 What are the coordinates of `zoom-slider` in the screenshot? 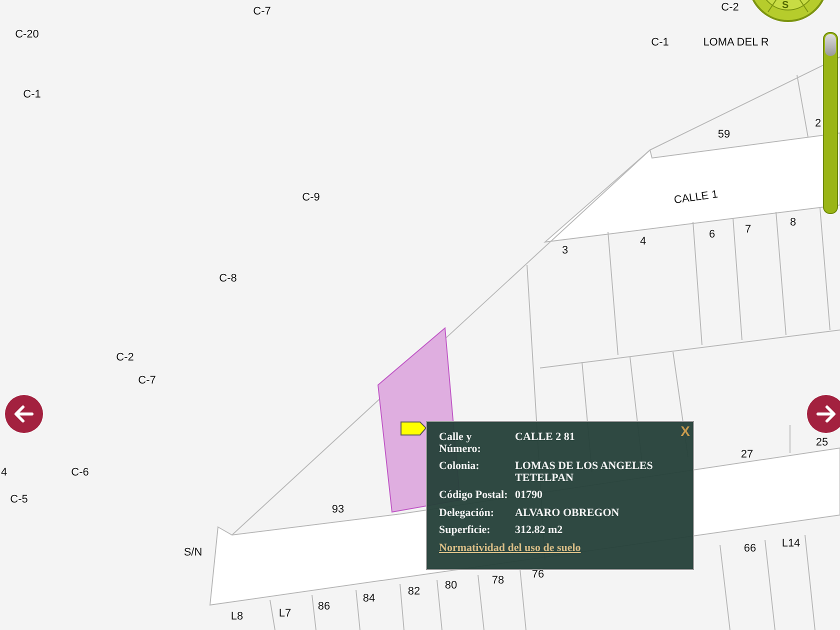 It's located at (830, 123).